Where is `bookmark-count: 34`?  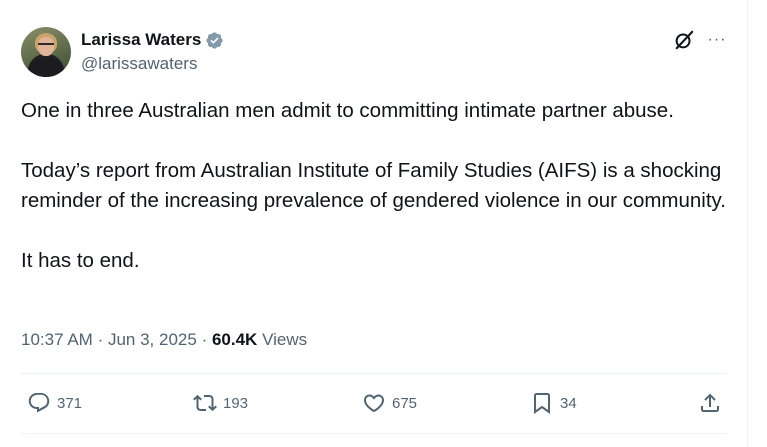 bookmark-count: 34 is located at coordinates (568, 403).